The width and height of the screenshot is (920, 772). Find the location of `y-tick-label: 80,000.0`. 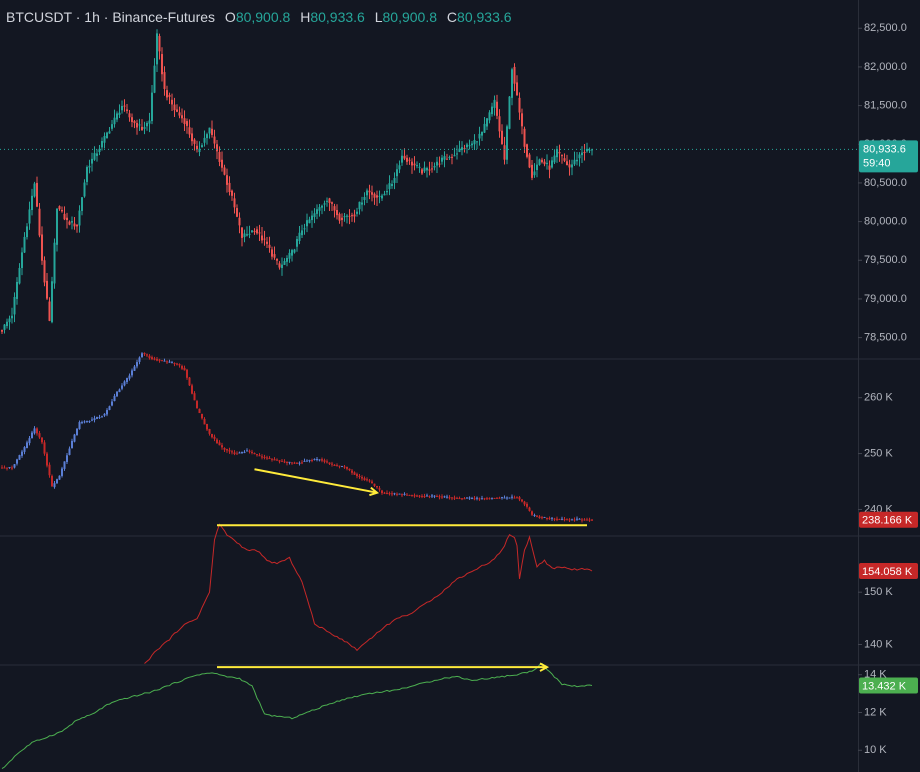

y-tick-label: 80,000.0 is located at coordinates (885, 222).